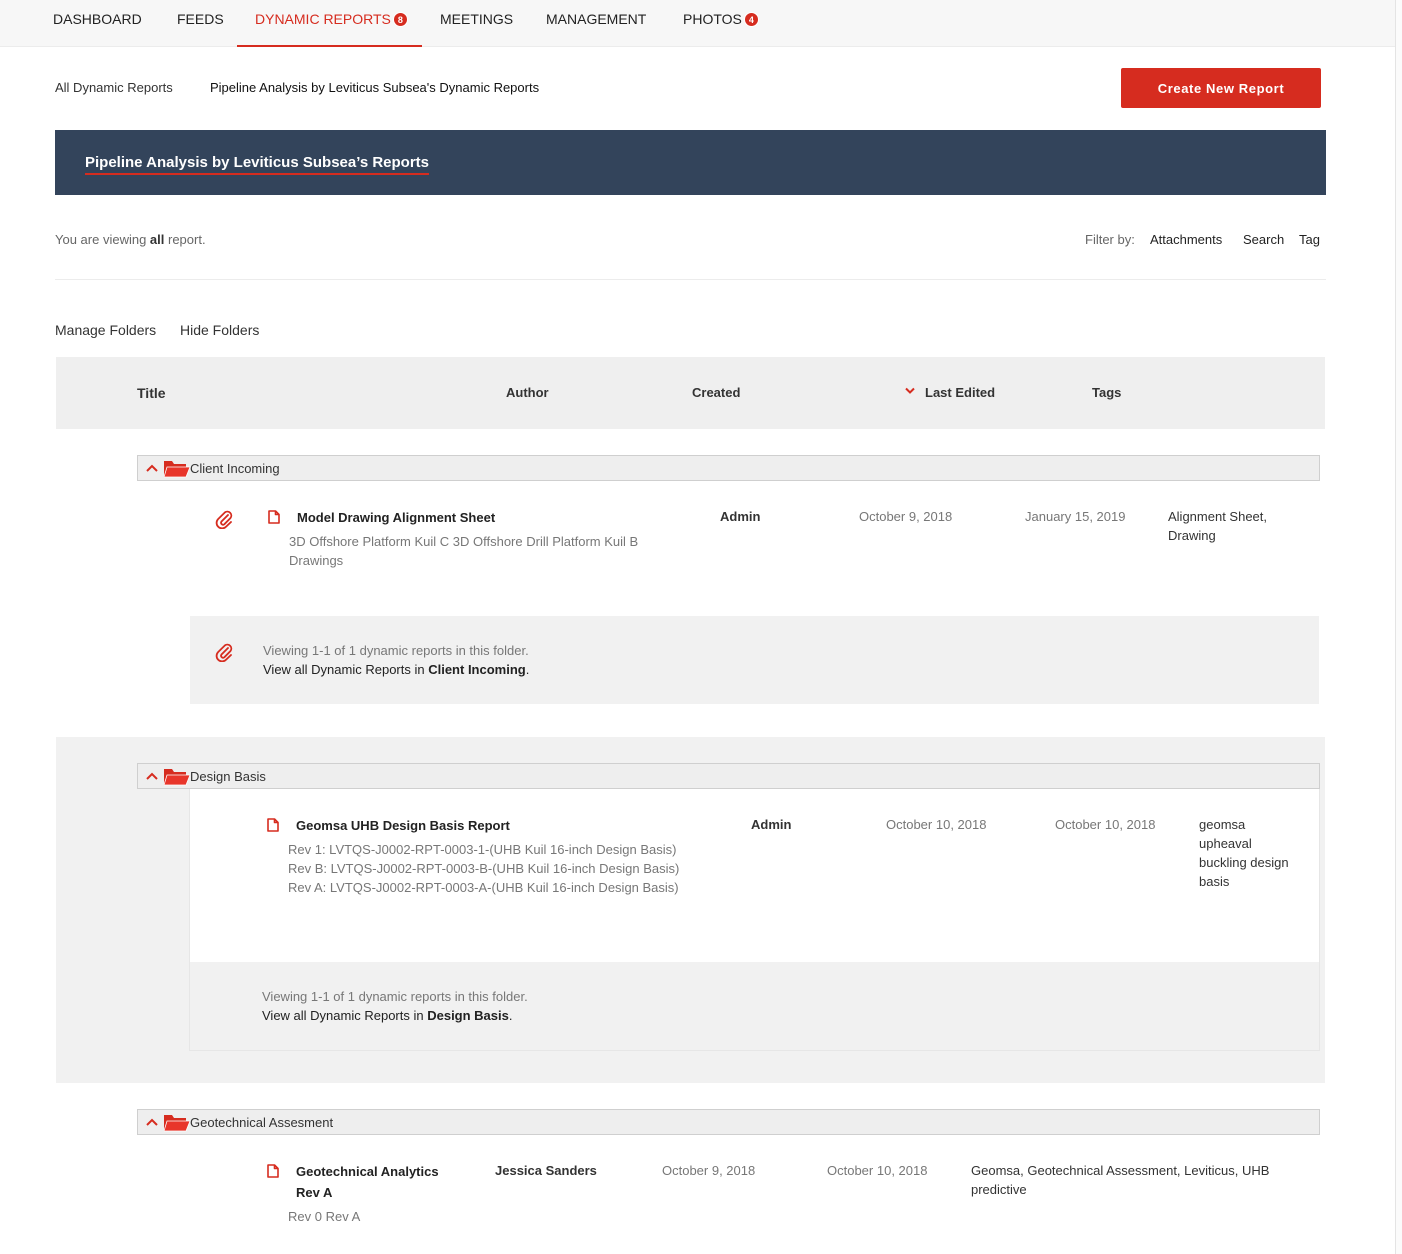  Describe the element at coordinates (1263, 239) in the screenshot. I see `filter-search: Search` at that location.